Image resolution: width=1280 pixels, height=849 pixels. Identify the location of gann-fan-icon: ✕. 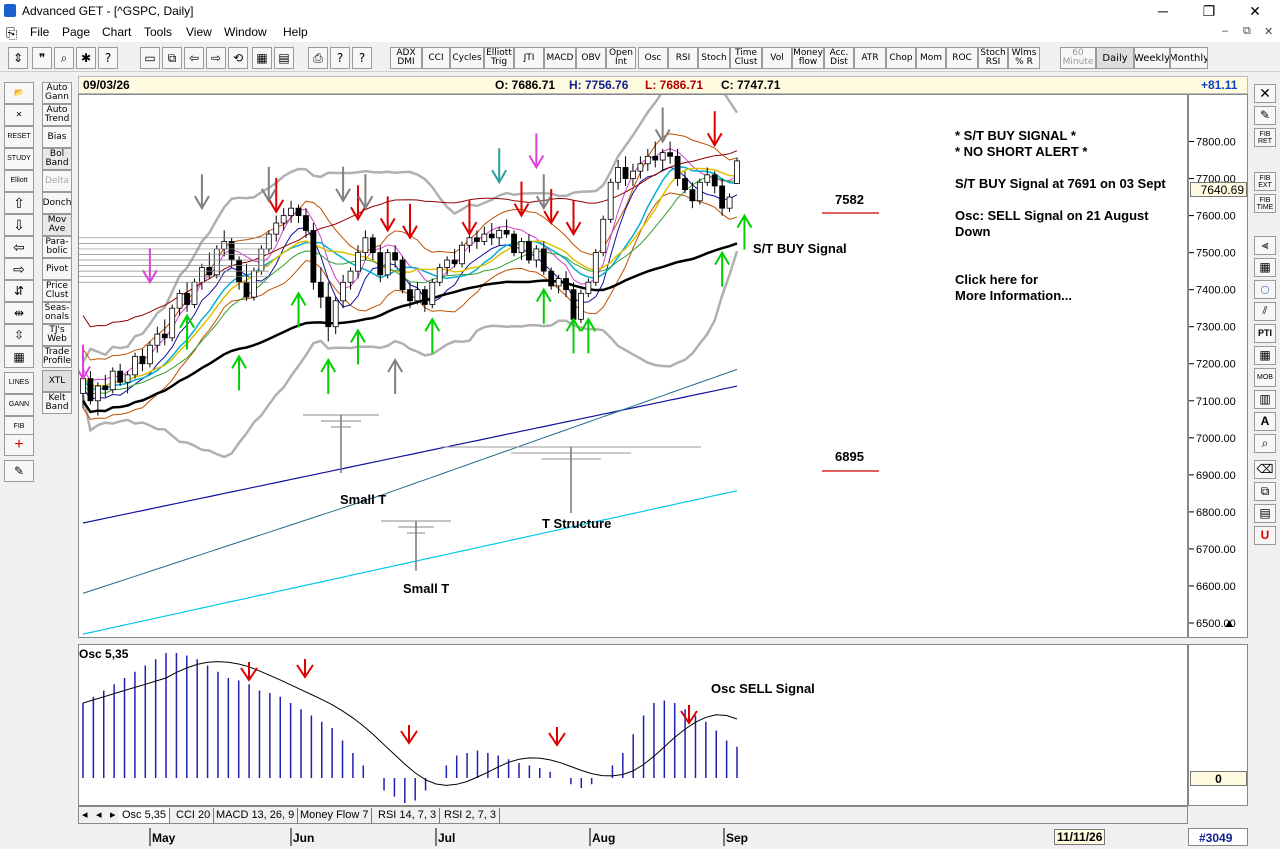
(19, 115).